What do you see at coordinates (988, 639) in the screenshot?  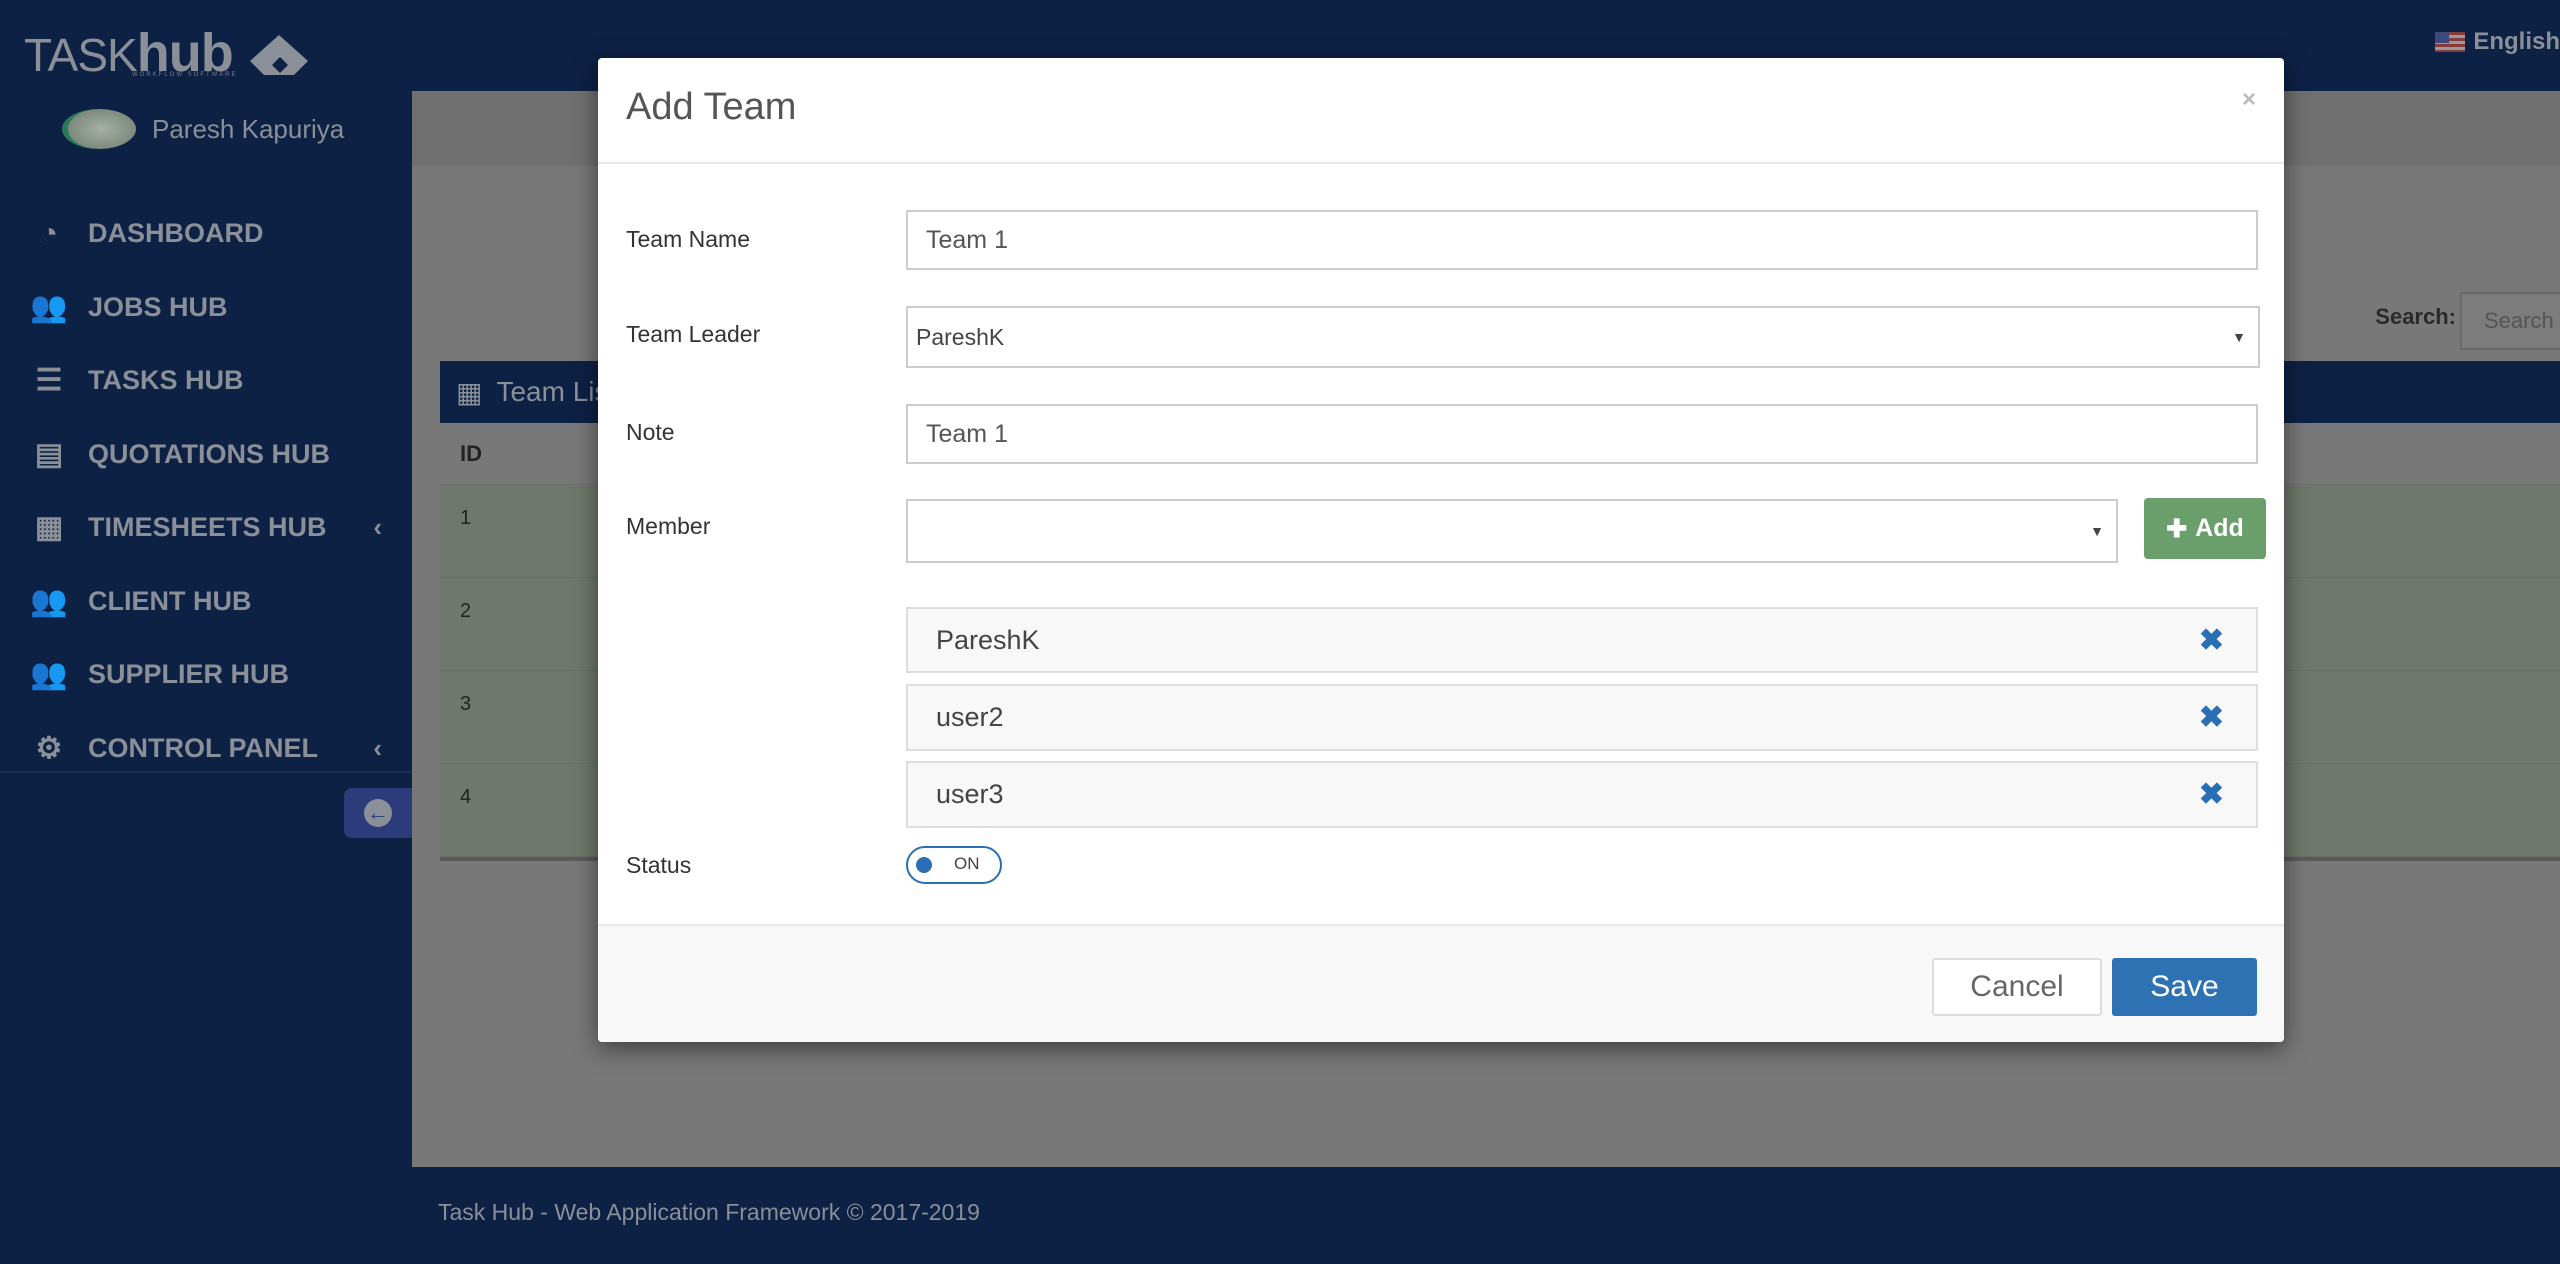 I see `member-name: PareshK` at bounding box center [988, 639].